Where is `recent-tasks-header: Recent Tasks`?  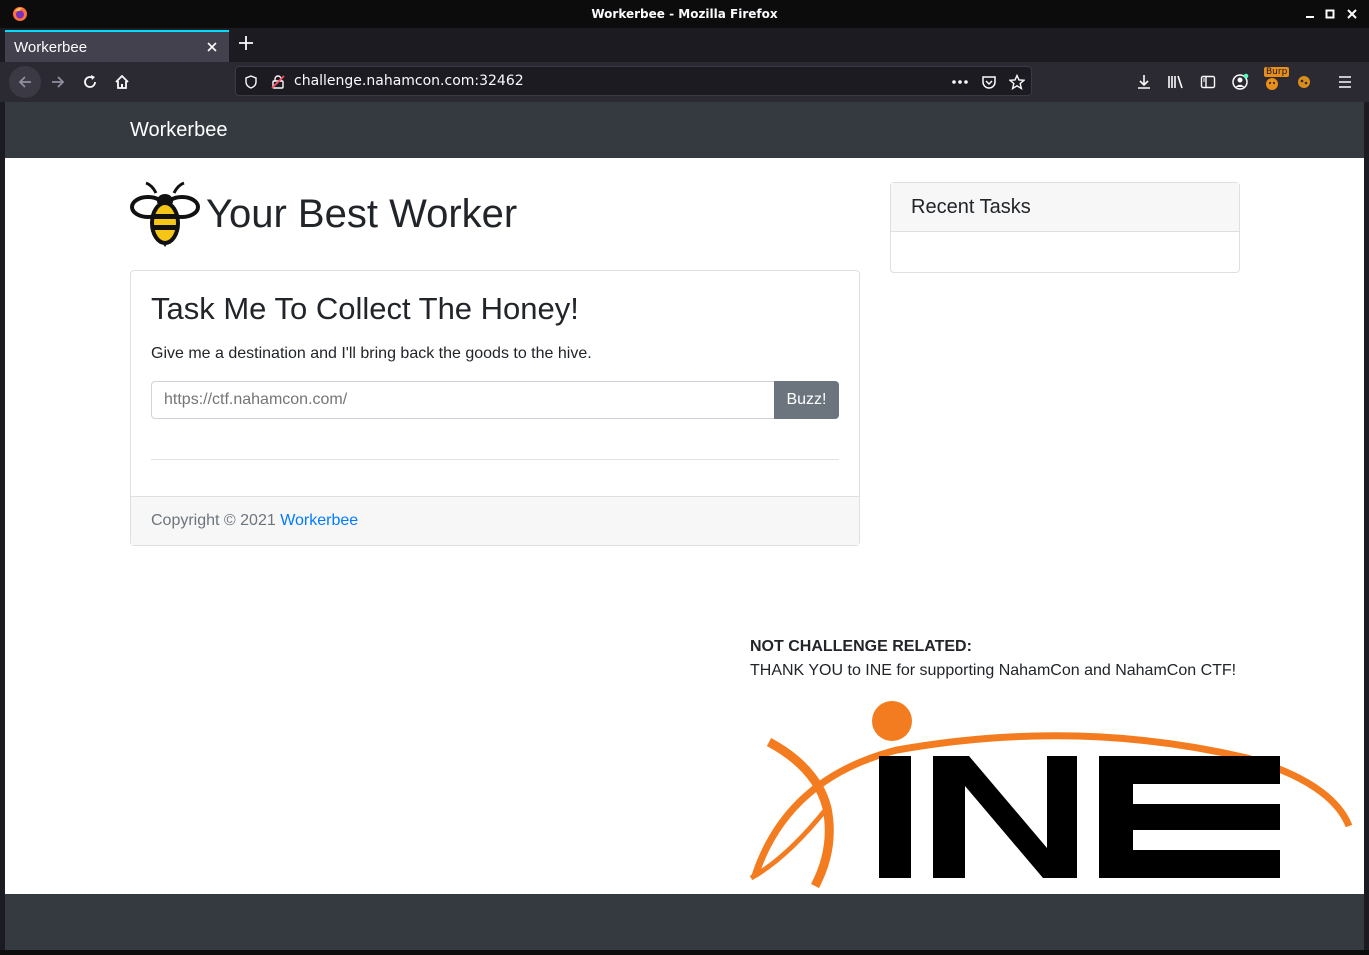 recent-tasks-header: Recent Tasks is located at coordinates (1065, 207).